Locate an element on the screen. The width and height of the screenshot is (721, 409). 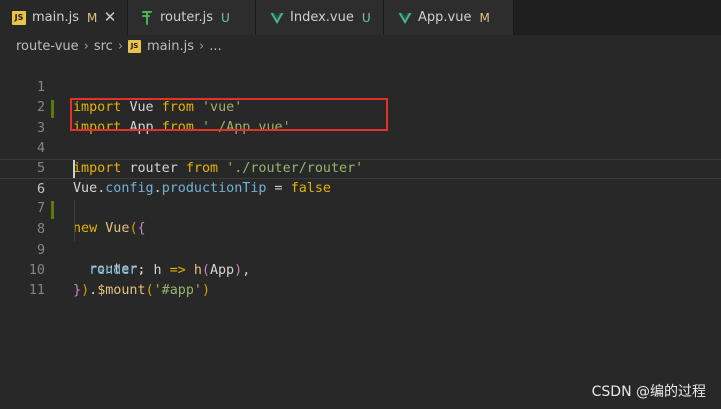
breadcrumb-folder-route-vue: route-vue is located at coordinates (47, 46).